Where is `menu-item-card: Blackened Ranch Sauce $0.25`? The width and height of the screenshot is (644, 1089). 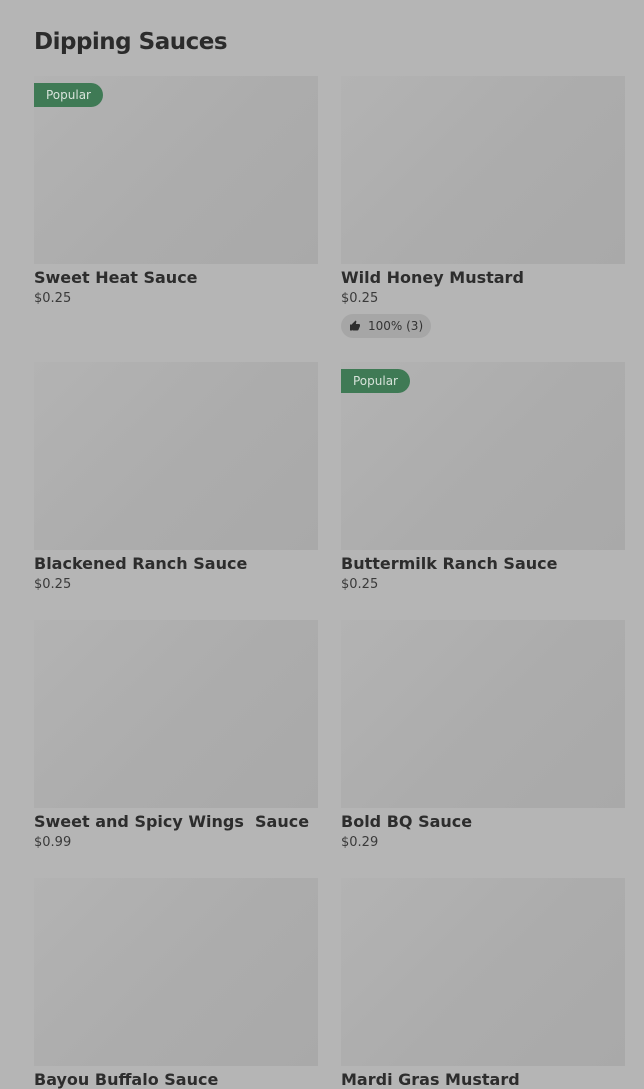
menu-item-card: Blackened Ranch Sauce $0.25 is located at coordinates (176, 477).